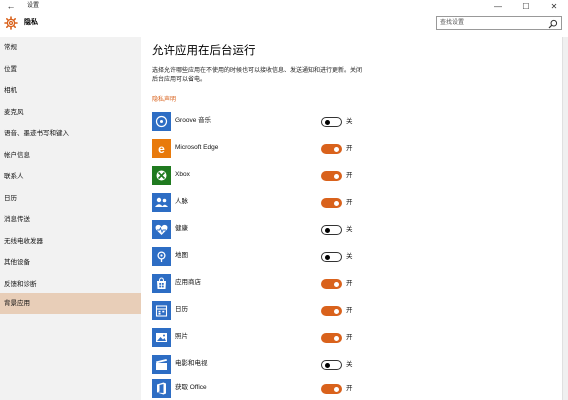 This screenshot has height=400, width=568. Describe the element at coordinates (331, 149) in the screenshot. I see `background-toggle-microsoft-edge` at that location.